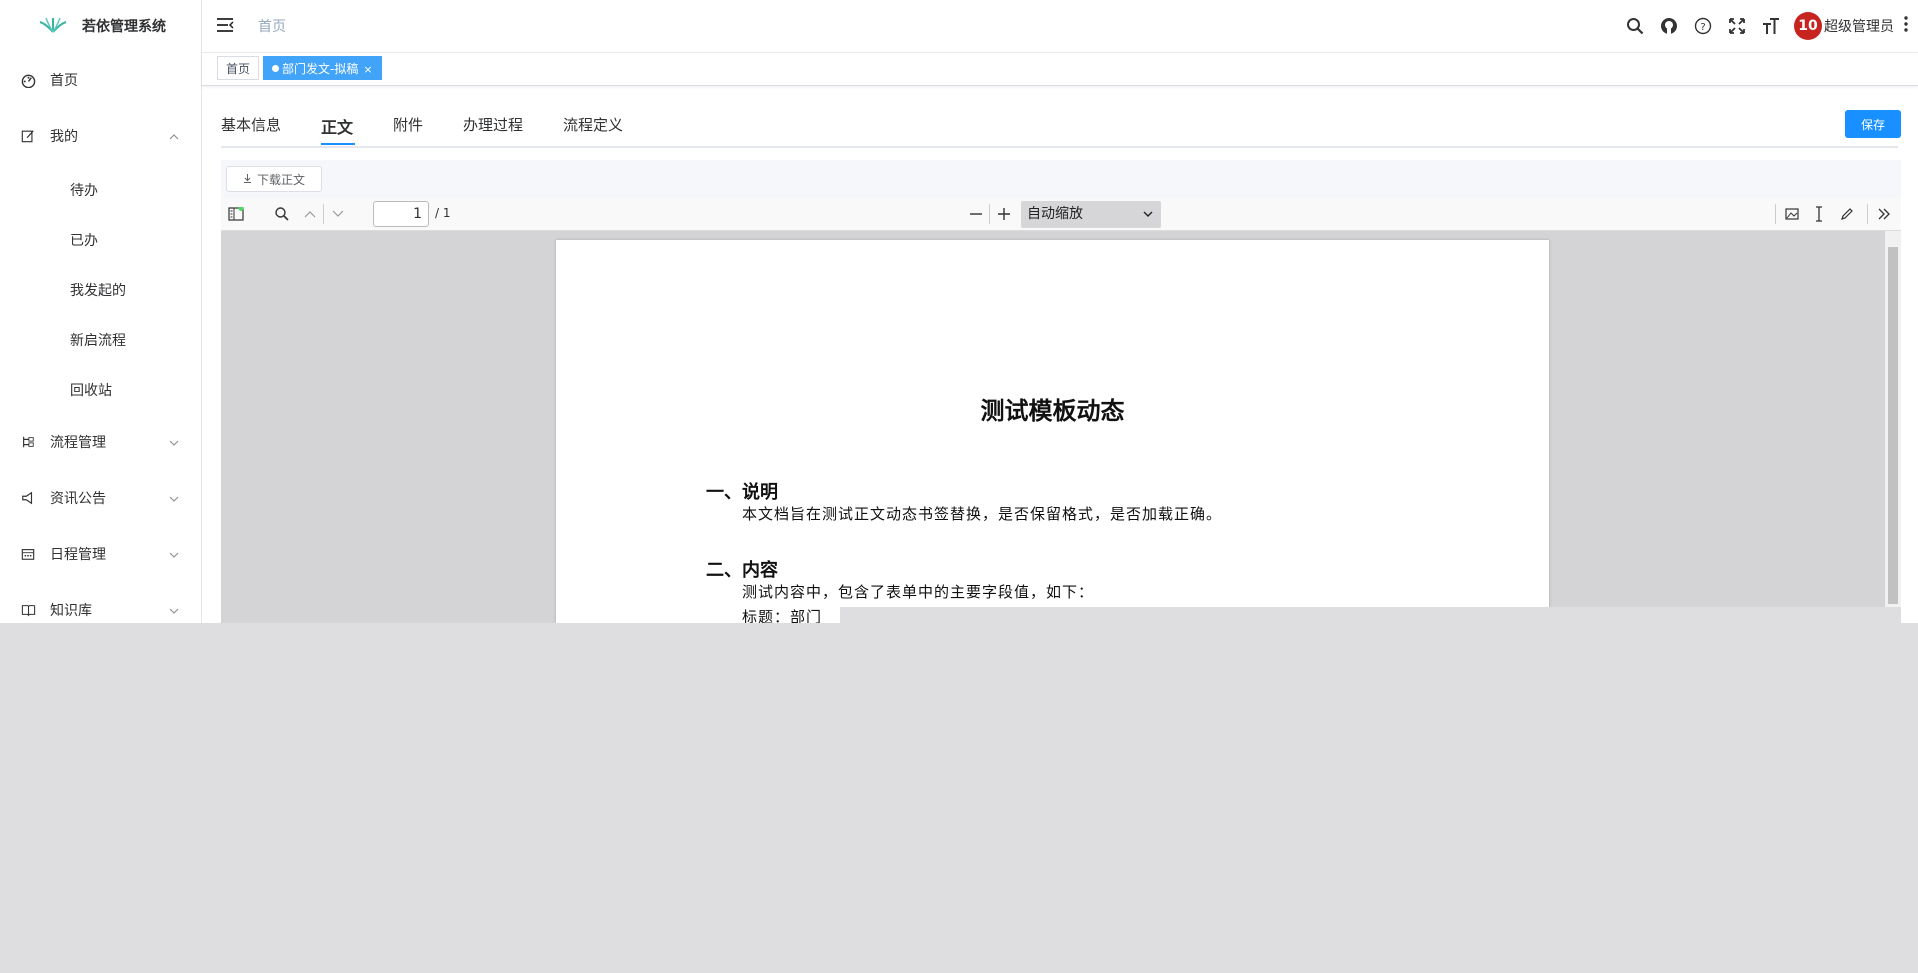 The height and width of the screenshot is (973, 1918). I want to click on tab-basic-info: 基本信息, so click(251, 129).